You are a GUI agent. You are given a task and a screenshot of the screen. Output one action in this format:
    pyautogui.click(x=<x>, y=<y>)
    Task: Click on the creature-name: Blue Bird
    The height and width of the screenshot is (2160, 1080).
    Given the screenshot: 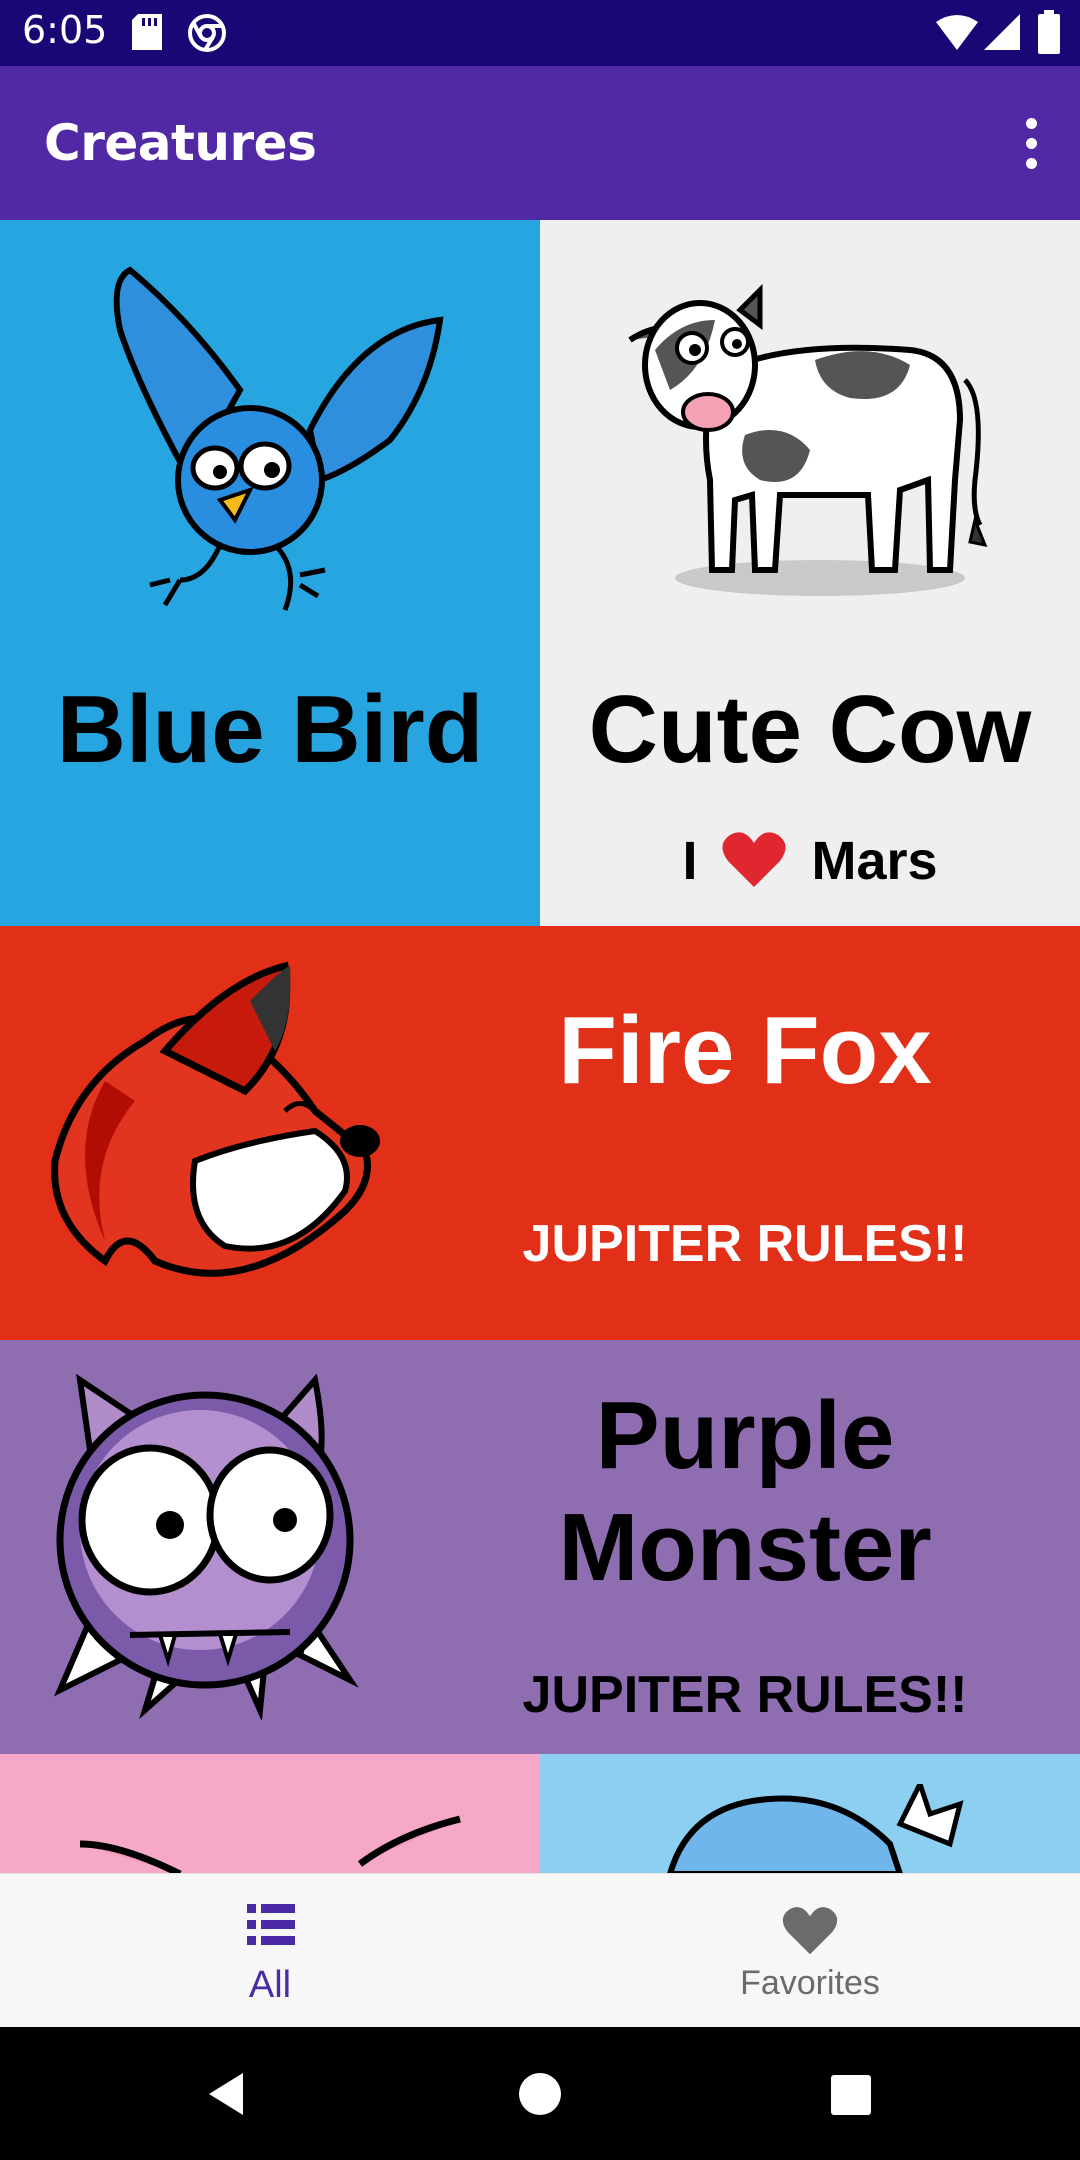 What is the action you would take?
    pyautogui.click(x=270, y=729)
    